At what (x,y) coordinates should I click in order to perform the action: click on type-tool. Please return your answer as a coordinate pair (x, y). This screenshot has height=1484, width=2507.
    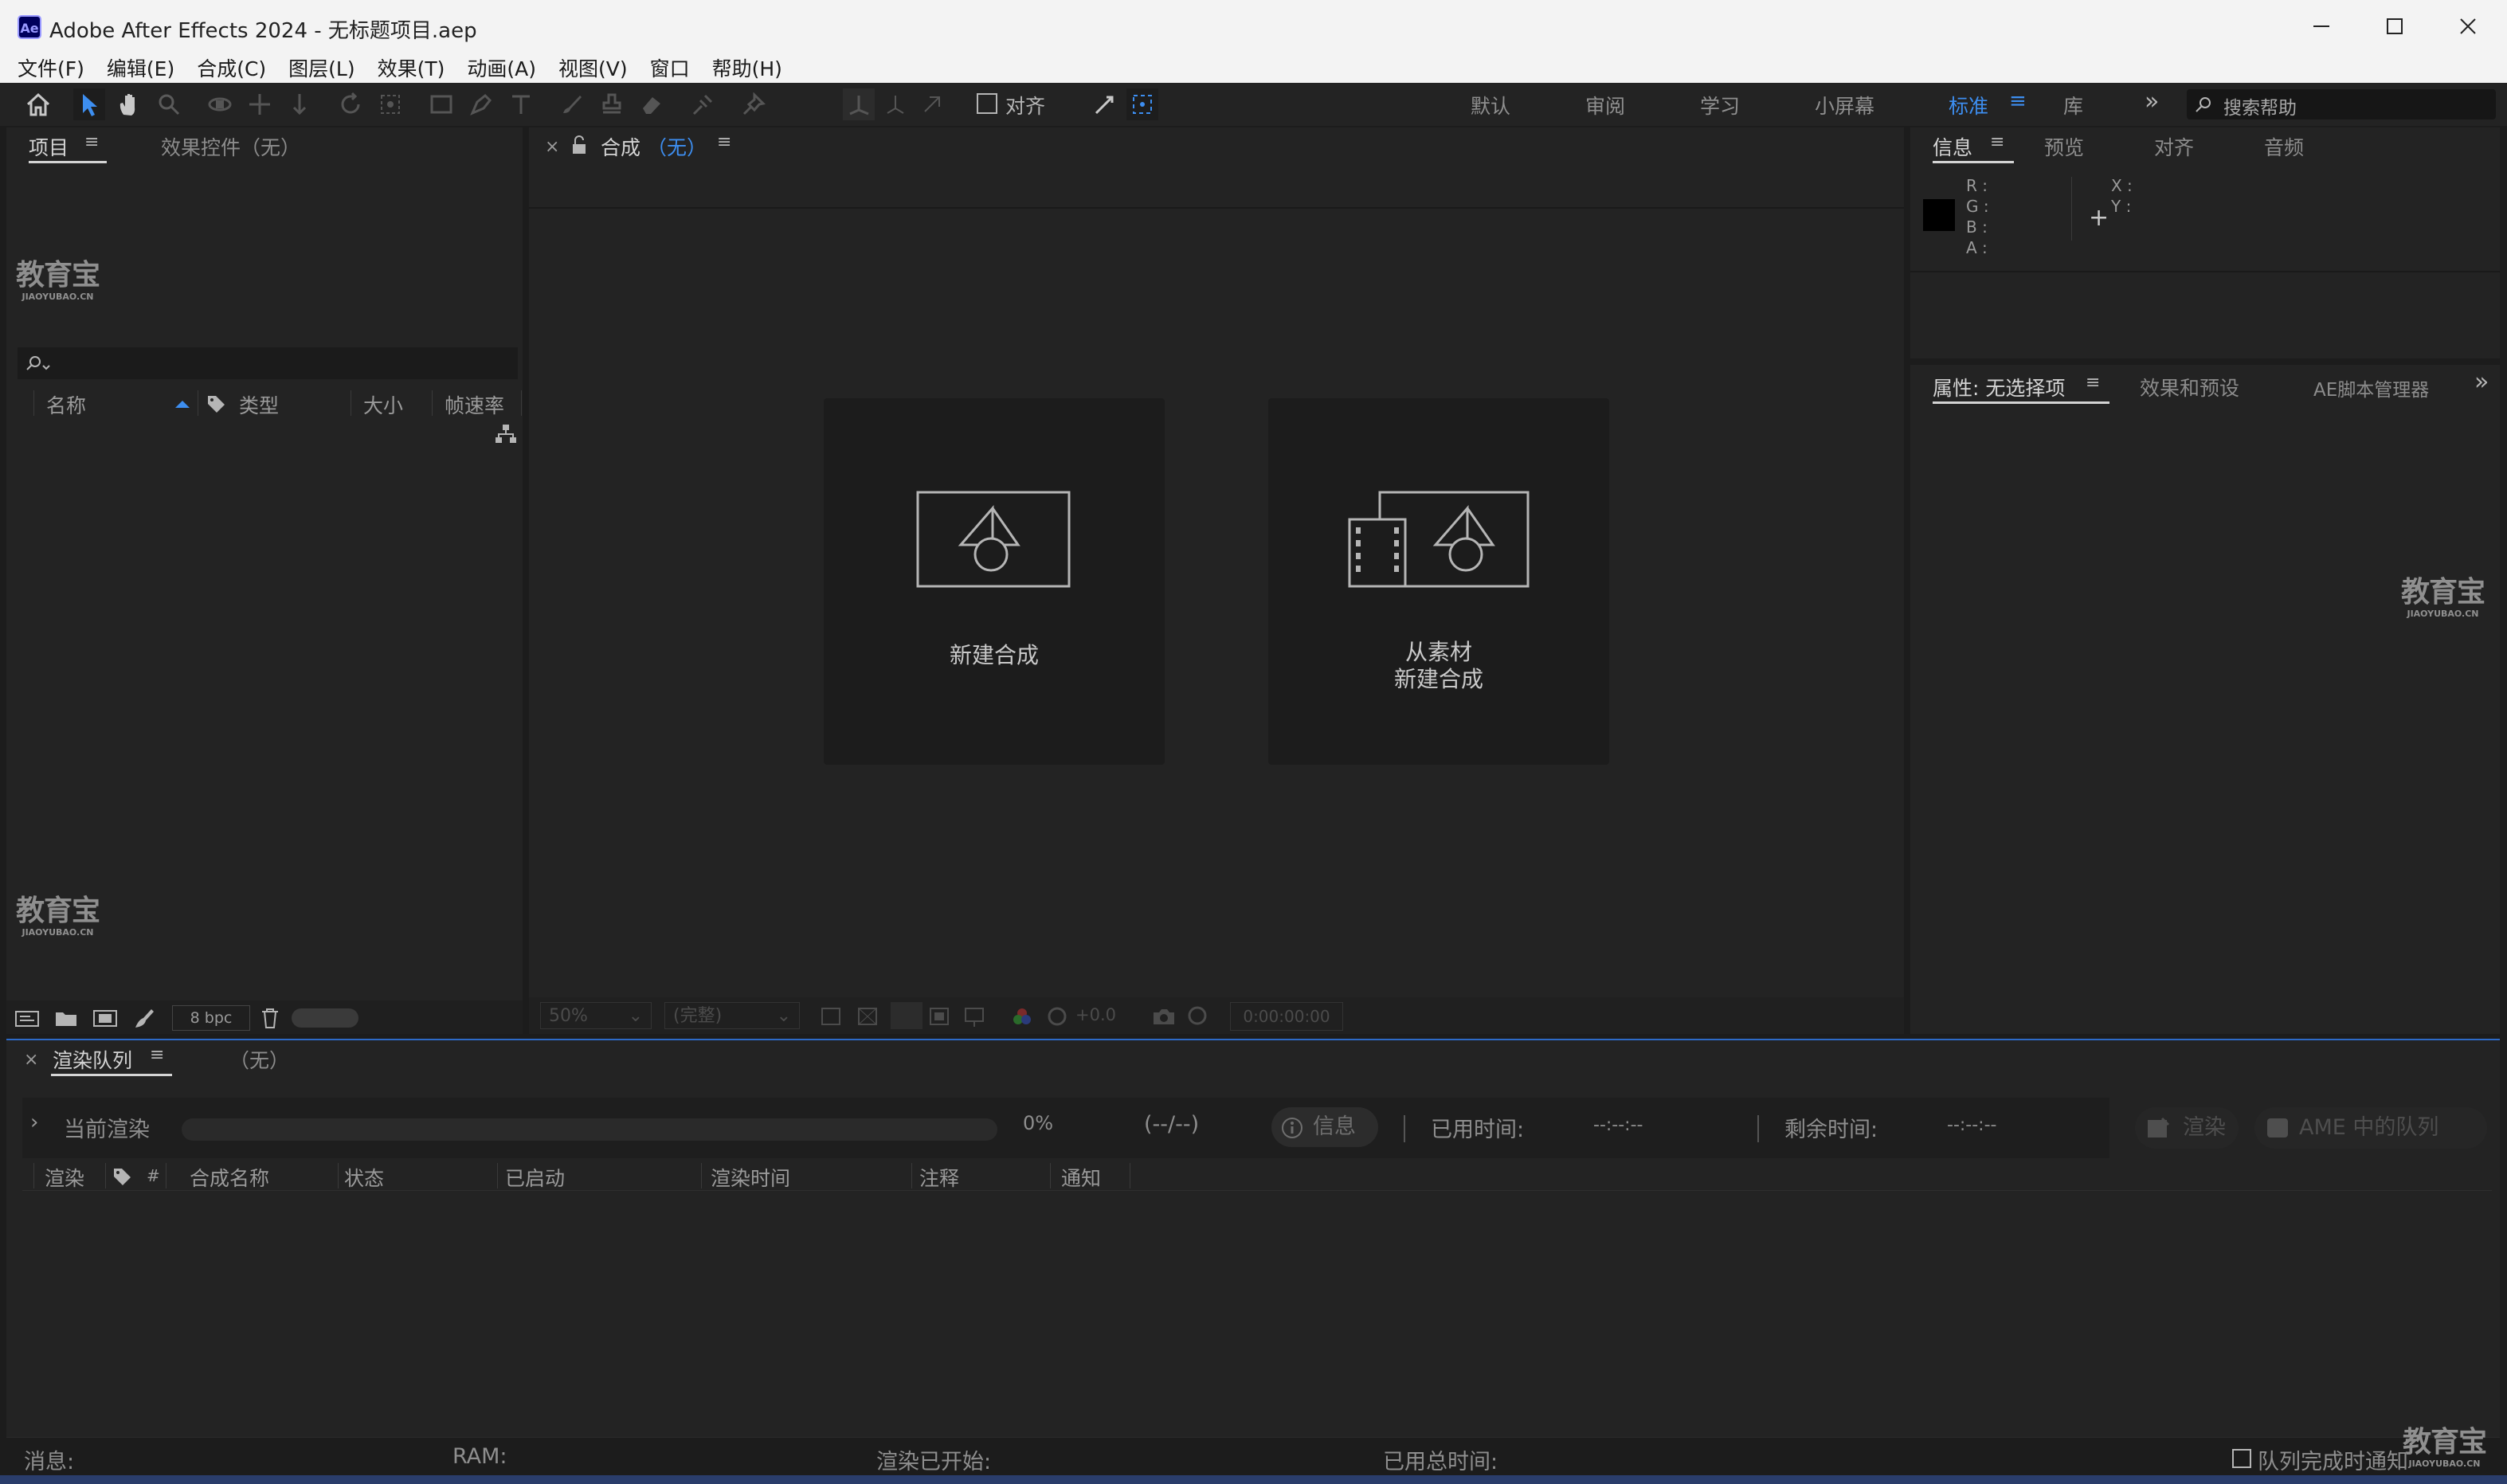
    Looking at the image, I should click on (521, 104).